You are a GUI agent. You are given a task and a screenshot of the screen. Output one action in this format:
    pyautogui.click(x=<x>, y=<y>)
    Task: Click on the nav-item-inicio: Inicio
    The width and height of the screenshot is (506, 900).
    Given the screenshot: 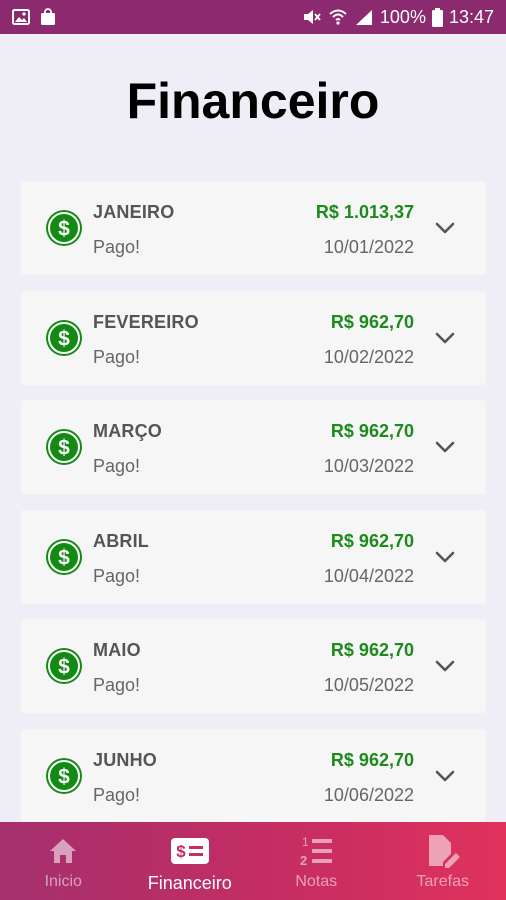 What is the action you would take?
    pyautogui.click(x=63, y=861)
    